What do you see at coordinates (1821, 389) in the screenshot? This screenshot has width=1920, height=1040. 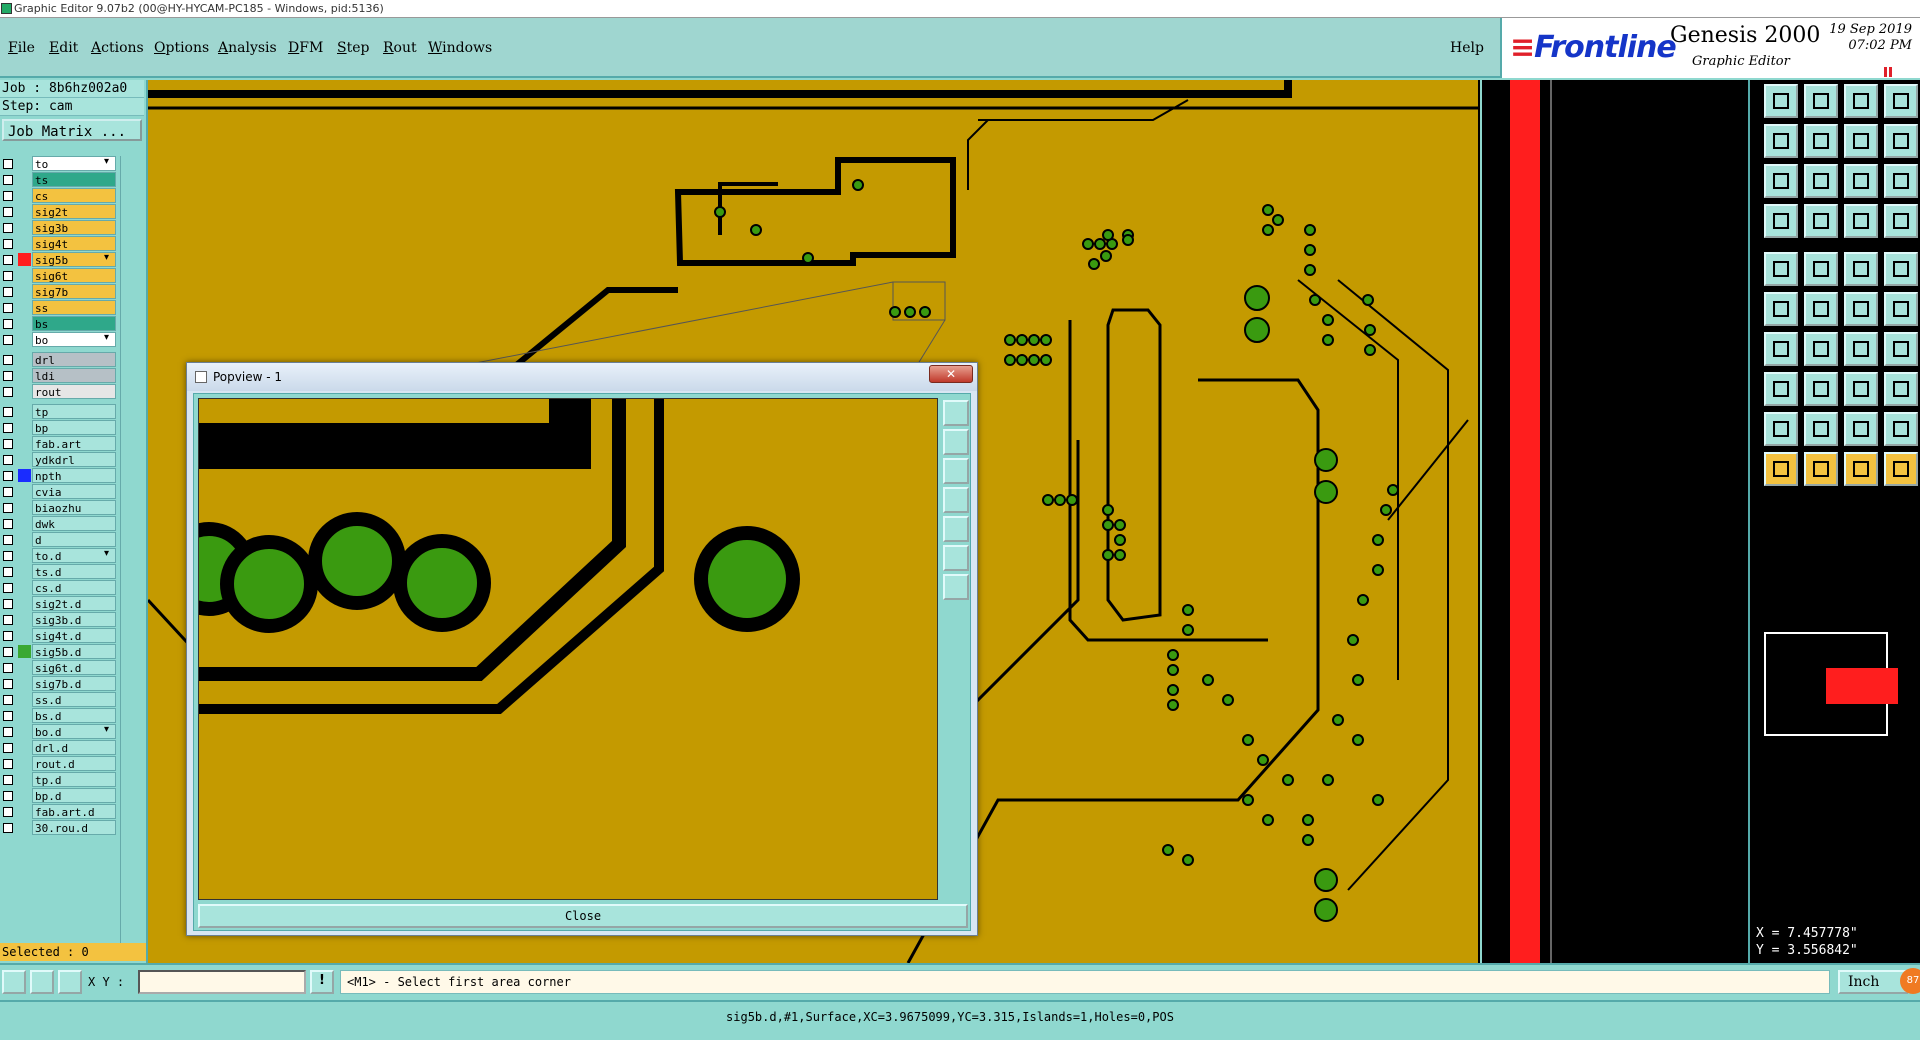 I see `minus-line-icon` at bounding box center [1821, 389].